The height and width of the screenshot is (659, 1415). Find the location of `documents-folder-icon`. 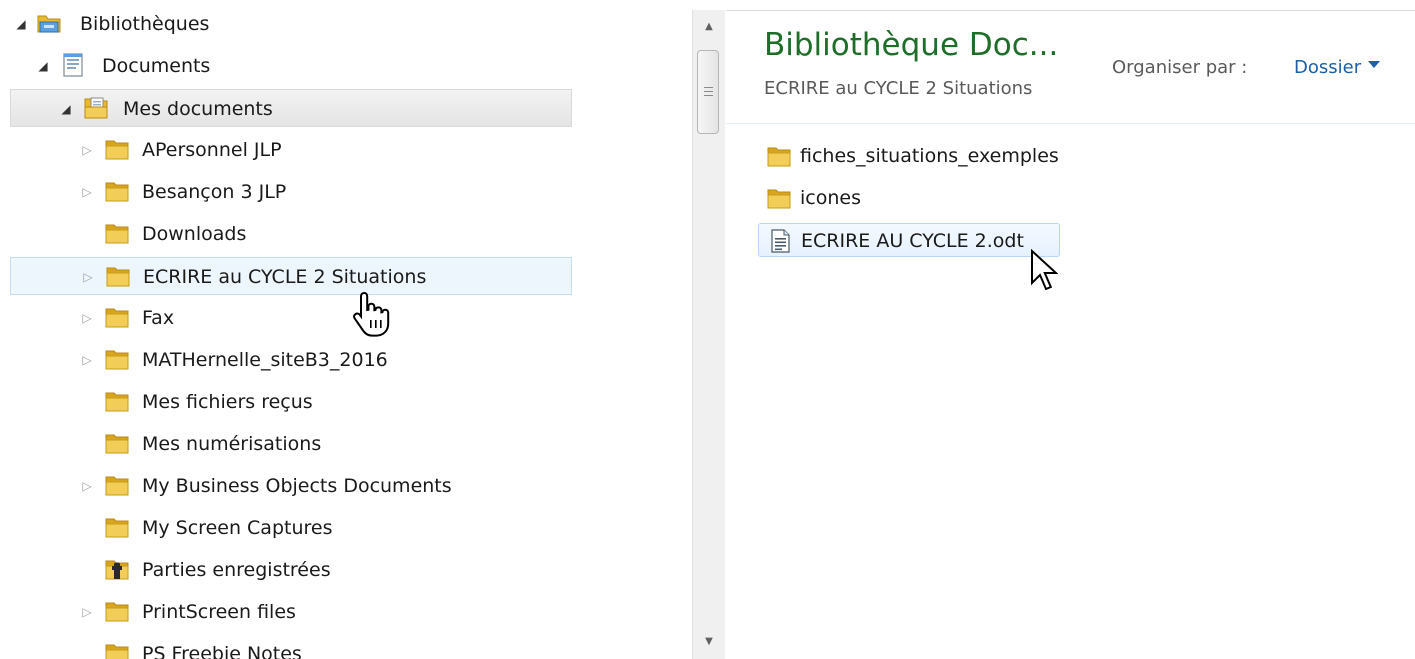

documents-folder-icon is located at coordinates (96, 108).